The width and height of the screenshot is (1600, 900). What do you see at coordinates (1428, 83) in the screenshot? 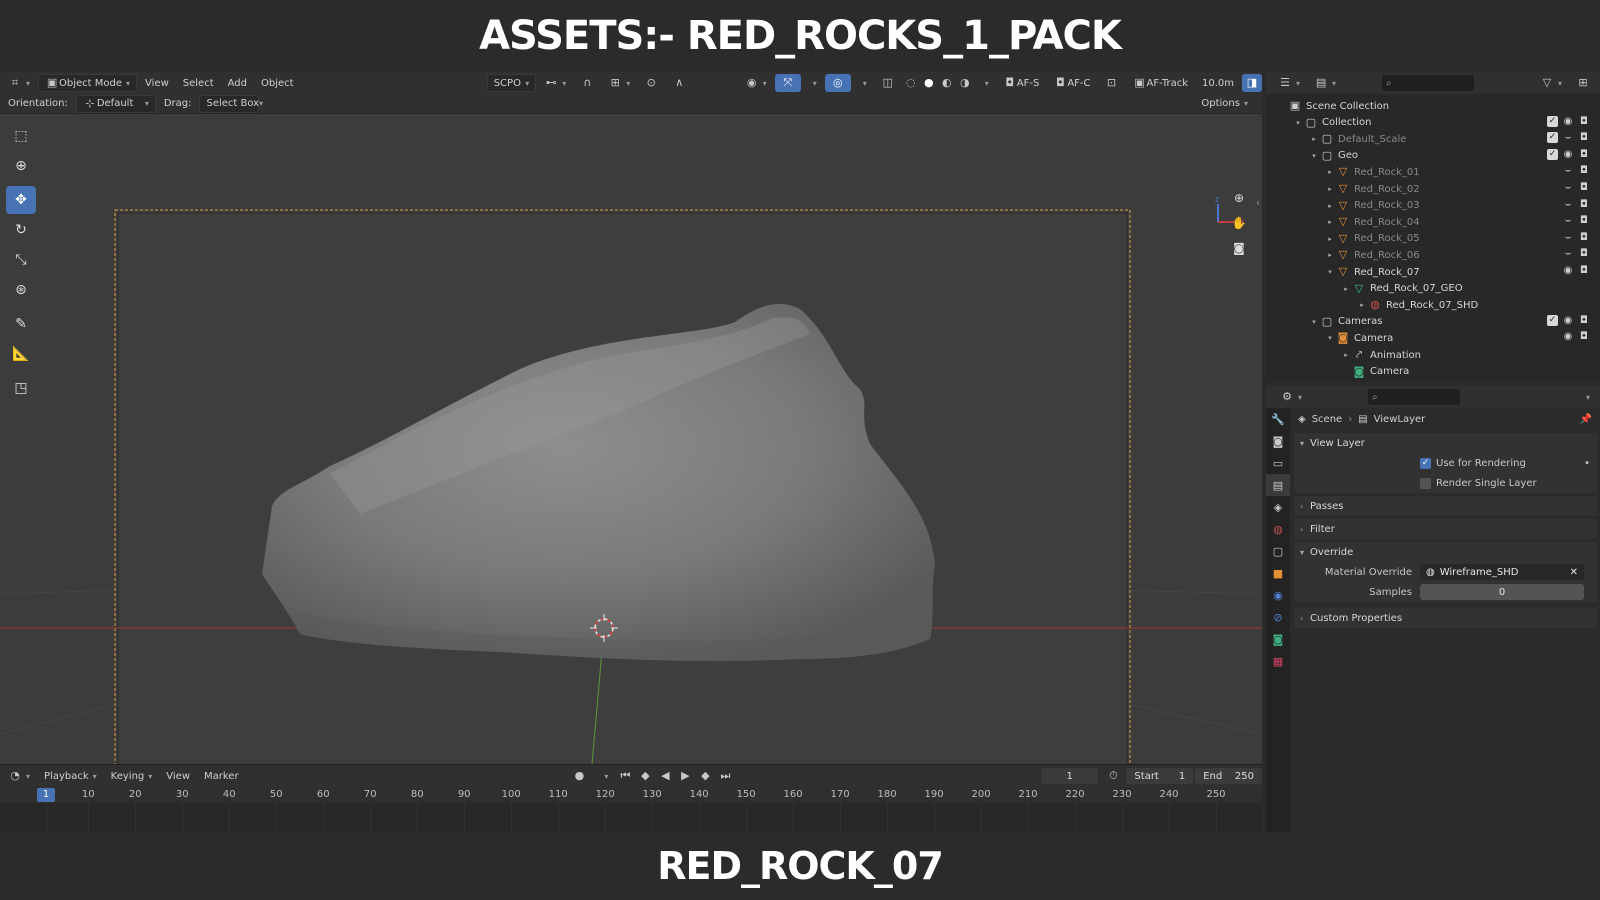
I see `outliner-search-input: ⌕` at bounding box center [1428, 83].